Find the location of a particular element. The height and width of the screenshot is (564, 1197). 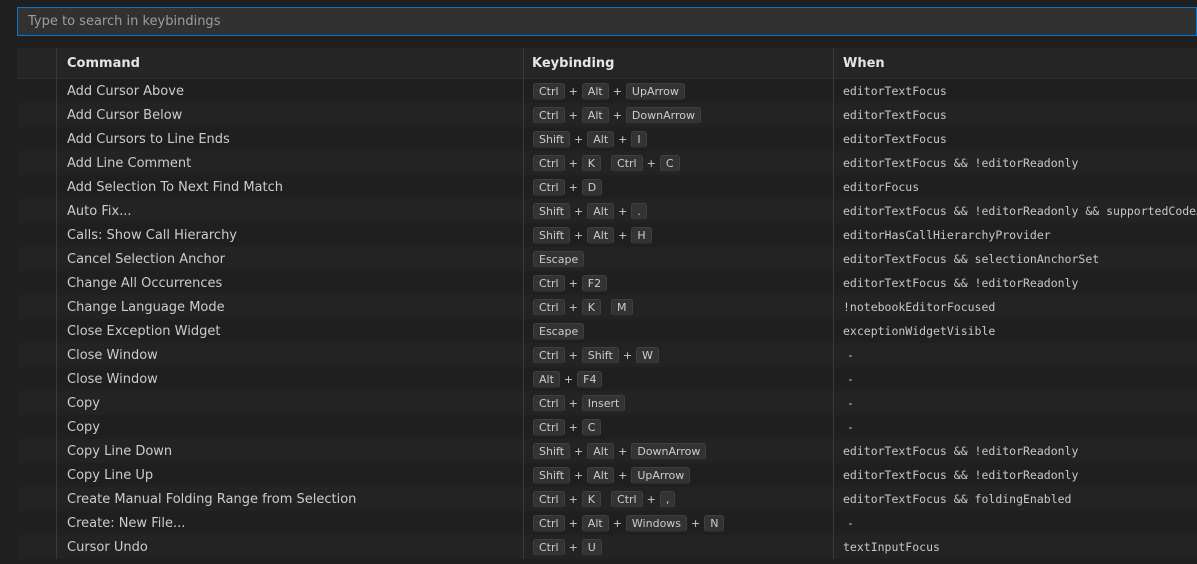

keybinding-cell: Shift + Alt + UpArrow is located at coordinates (682, 475).